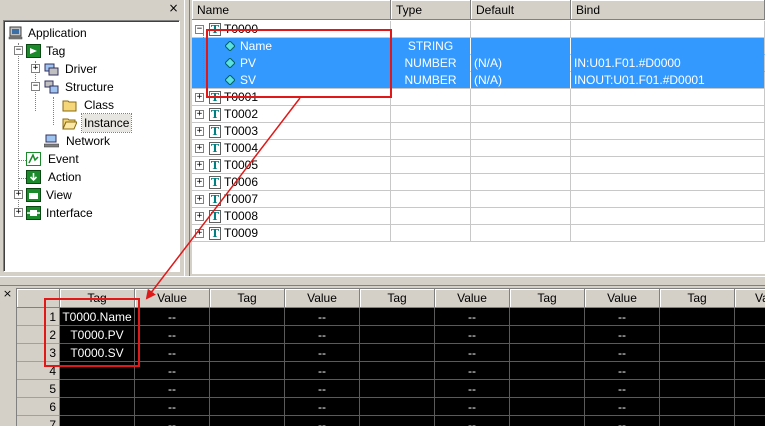 The height and width of the screenshot is (426, 765). What do you see at coordinates (431, 10) in the screenshot?
I see `column-header-type: Type` at bounding box center [431, 10].